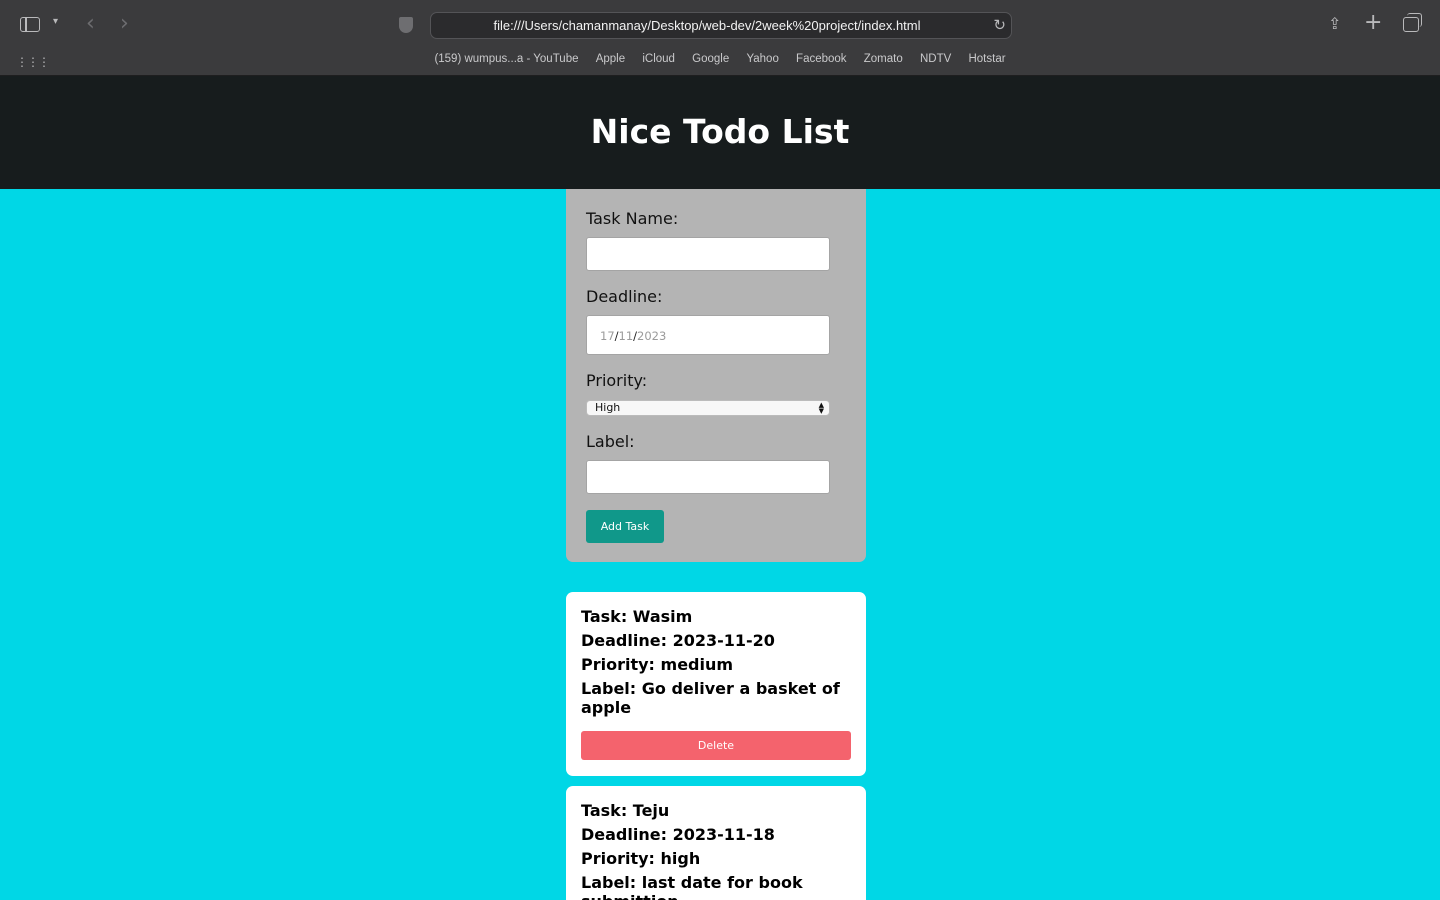  Describe the element at coordinates (651, 336) in the screenshot. I see `deadline-year: 2023` at that location.